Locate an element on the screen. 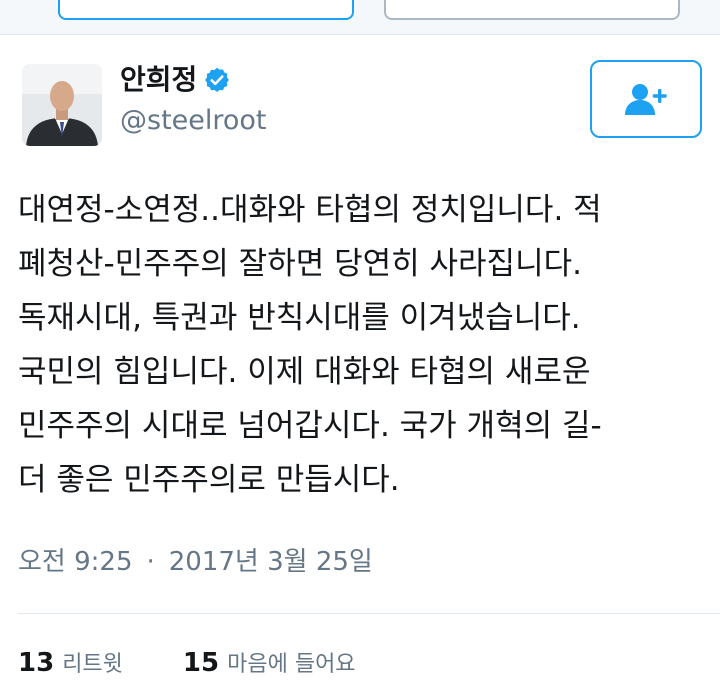 This screenshot has height=698, width=720. tweet-time: 오전 9:25 is located at coordinates (75, 562).